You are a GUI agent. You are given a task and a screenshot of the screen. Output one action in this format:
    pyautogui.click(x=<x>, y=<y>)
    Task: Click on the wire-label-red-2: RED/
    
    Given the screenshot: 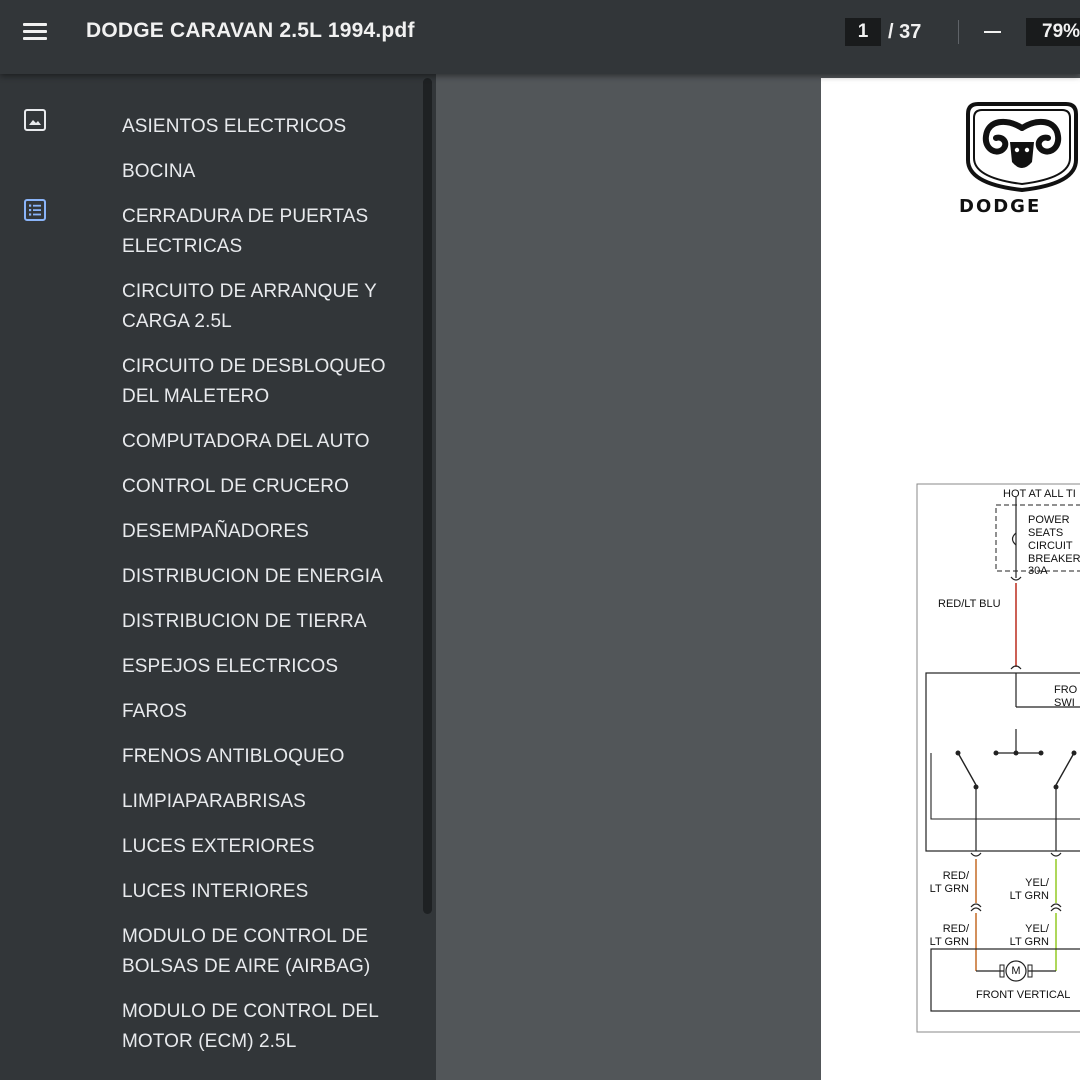 What is the action you would take?
    pyautogui.click(x=955, y=929)
    